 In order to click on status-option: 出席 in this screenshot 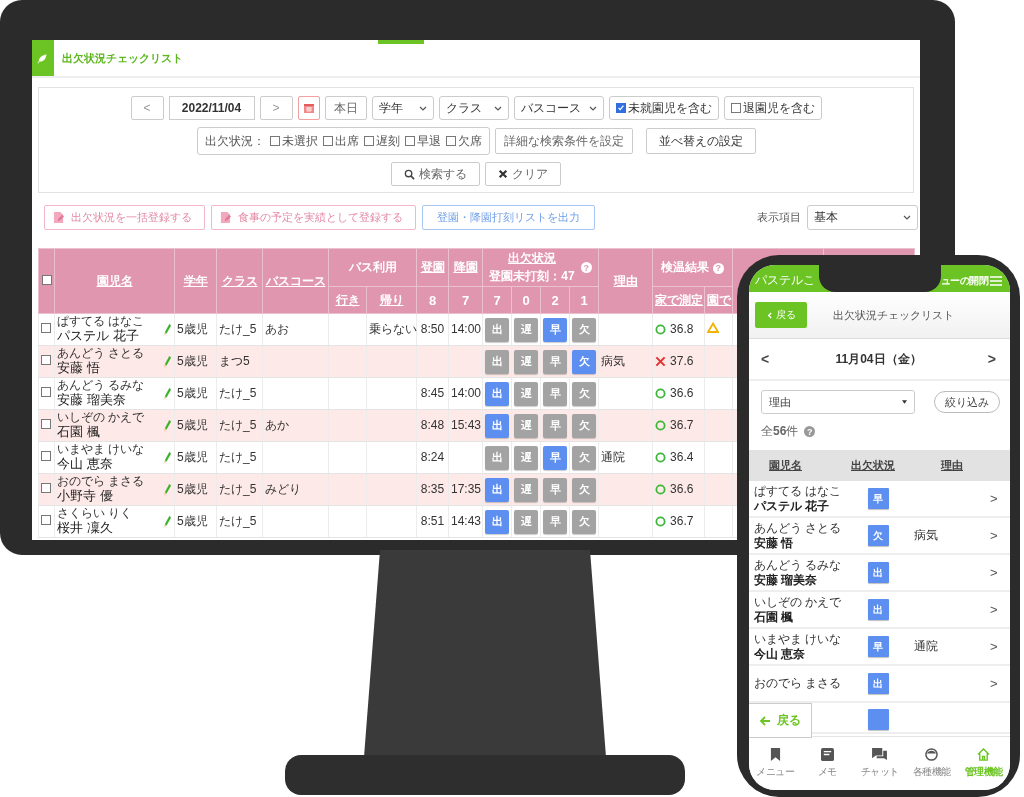, I will do `click(340, 141)`.